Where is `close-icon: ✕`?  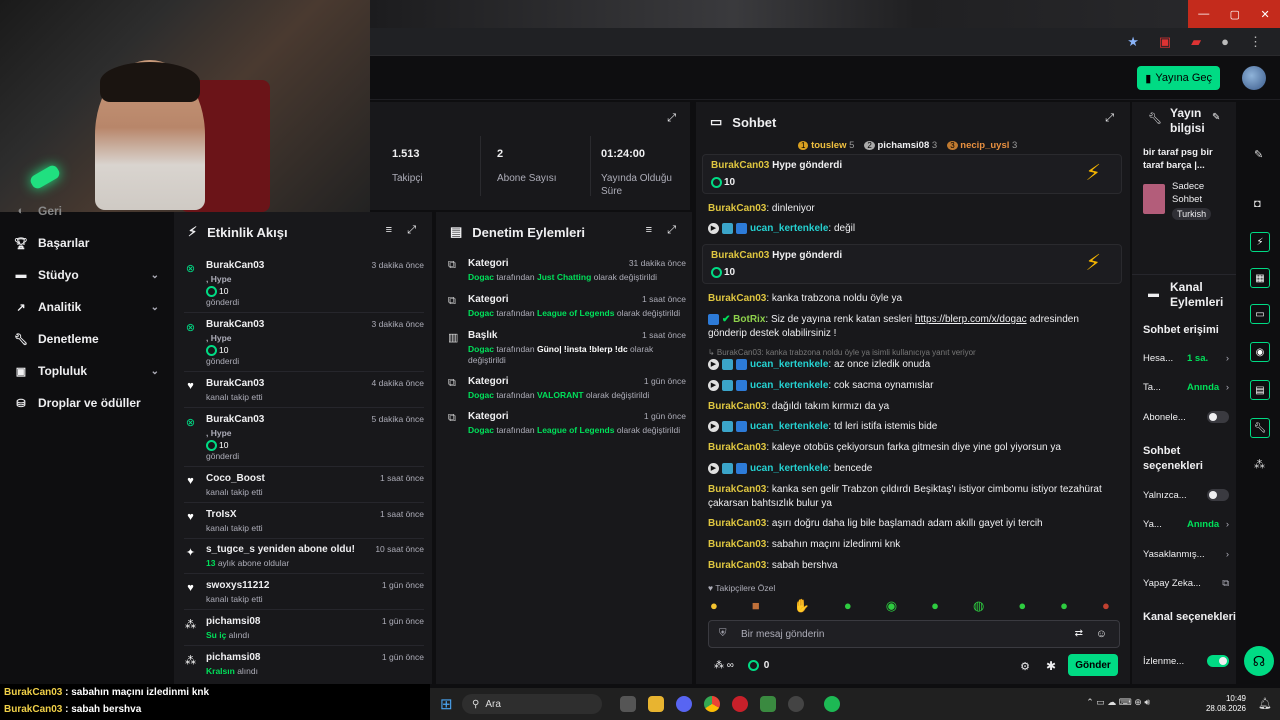
close-icon: ✕ is located at coordinates (1265, 14).